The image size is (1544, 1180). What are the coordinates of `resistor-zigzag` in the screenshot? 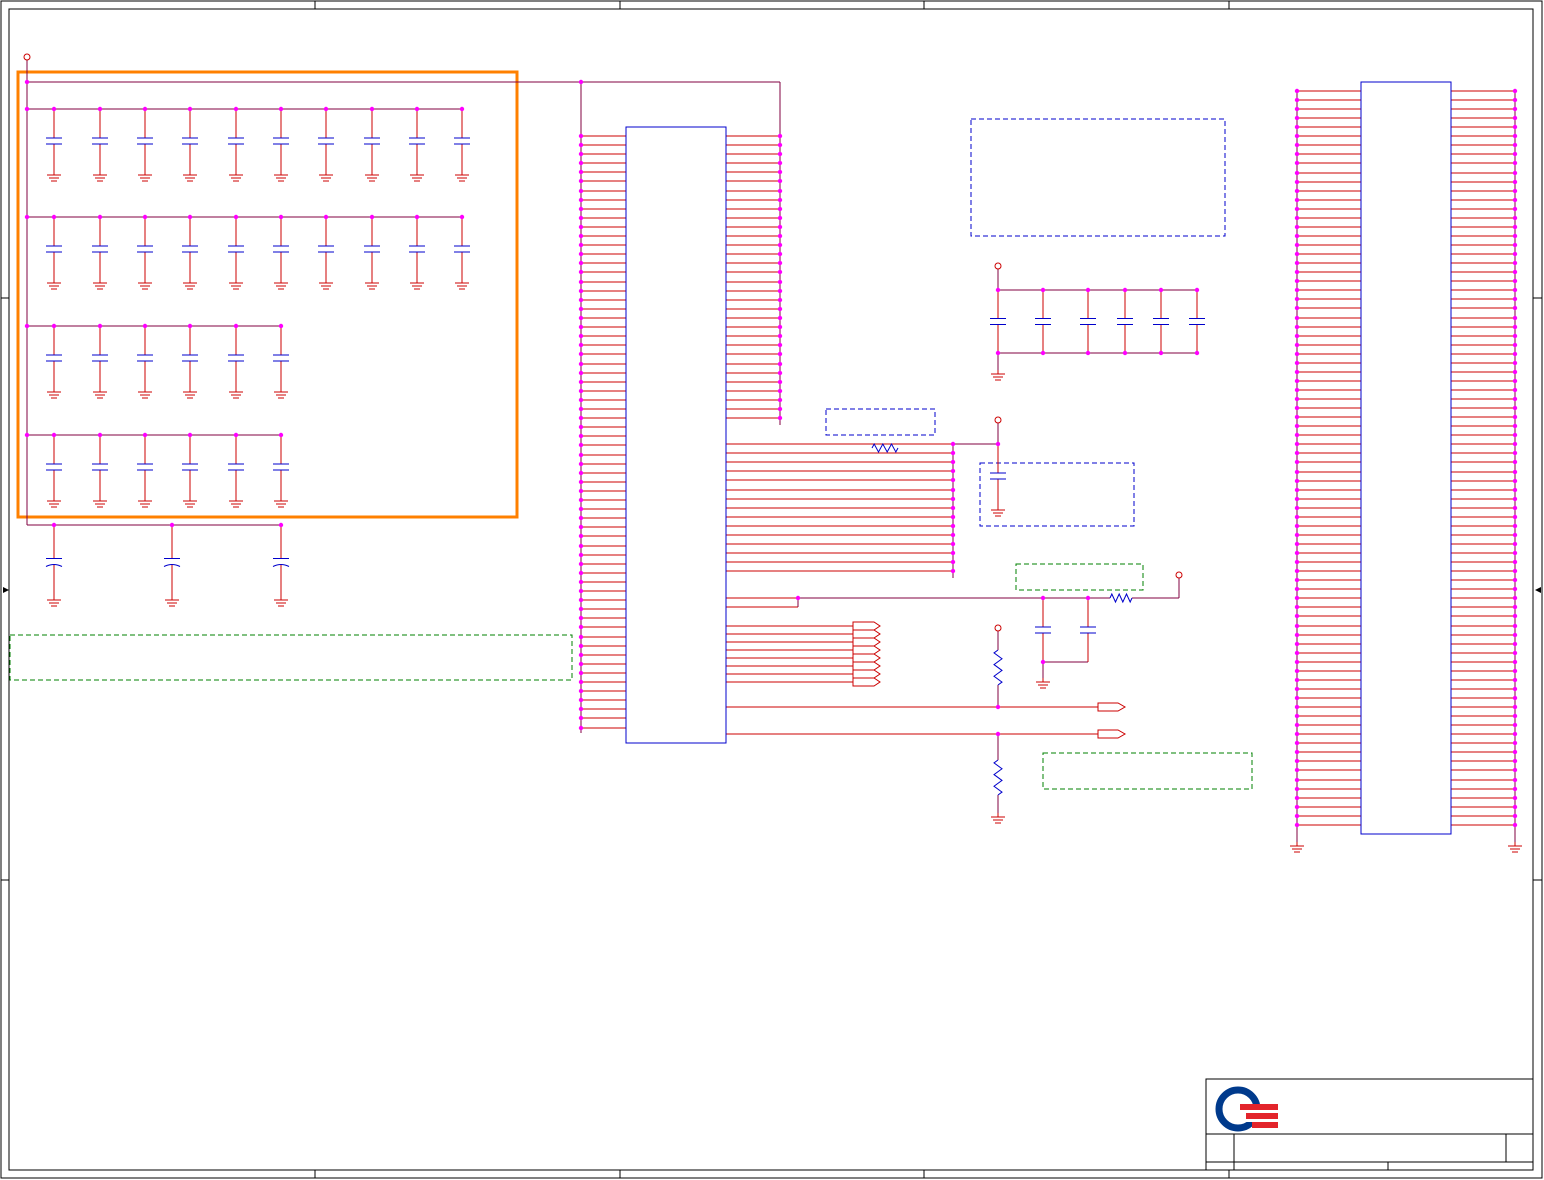 It's located at (998, 777).